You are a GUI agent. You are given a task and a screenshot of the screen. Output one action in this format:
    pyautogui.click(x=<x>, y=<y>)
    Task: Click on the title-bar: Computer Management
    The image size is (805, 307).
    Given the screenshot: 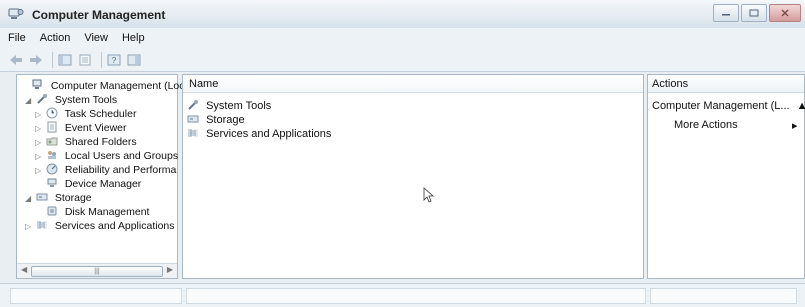 What is the action you would take?
    pyautogui.click(x=402, y=14)
    